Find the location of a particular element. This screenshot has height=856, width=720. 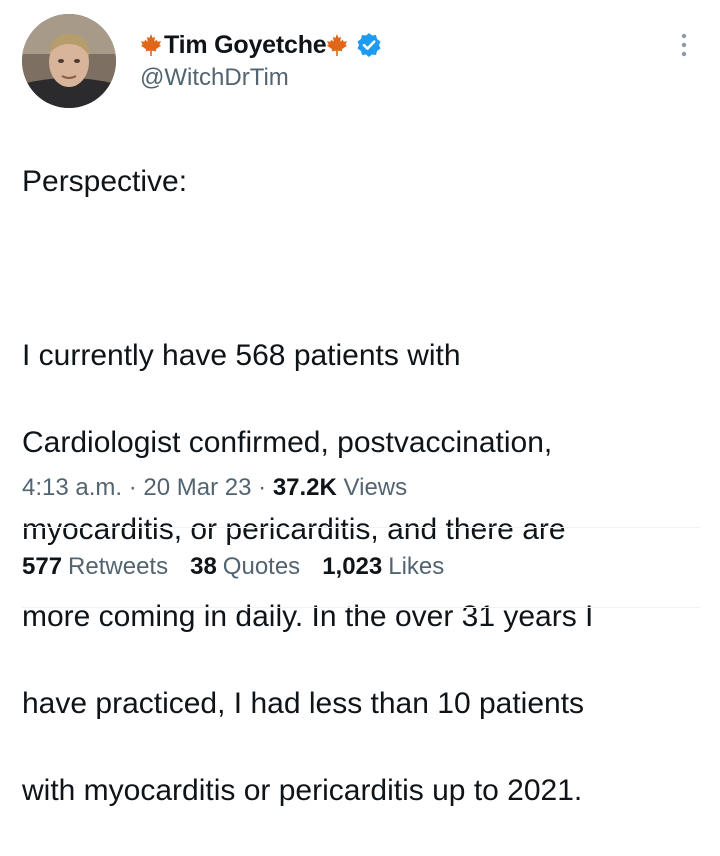

likes-stat: 1,023 Likes is located at coordinates (383, 567).